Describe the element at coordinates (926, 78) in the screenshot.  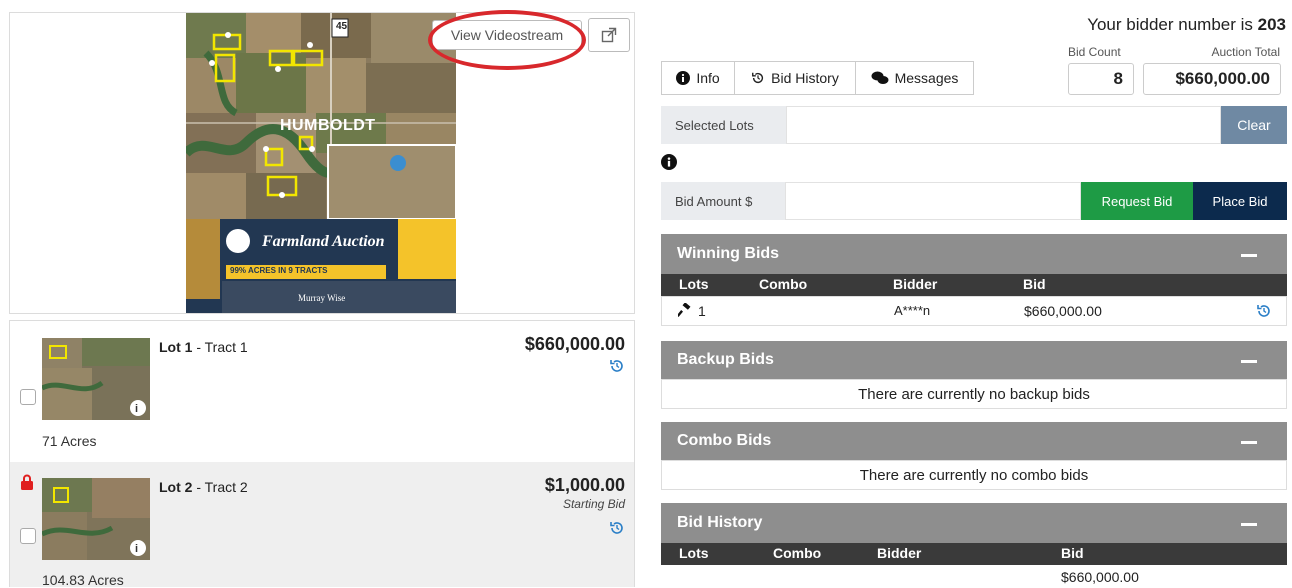
I see `tab-messages-label: Messages` at that location.